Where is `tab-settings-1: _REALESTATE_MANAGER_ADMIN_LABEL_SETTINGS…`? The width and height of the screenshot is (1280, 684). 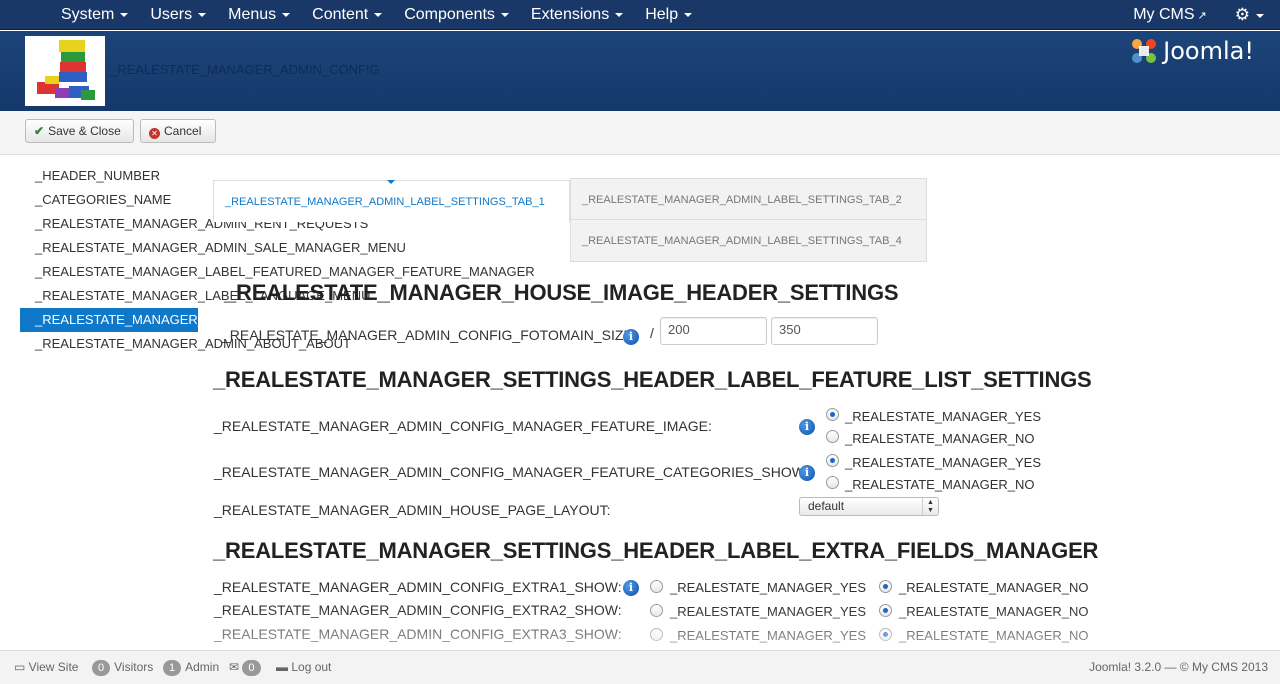 tab-settings-1: _REALESTATE_MANAGER_ADMIN_LABEL_SETTINGS… is located at coordinates (391, 201).